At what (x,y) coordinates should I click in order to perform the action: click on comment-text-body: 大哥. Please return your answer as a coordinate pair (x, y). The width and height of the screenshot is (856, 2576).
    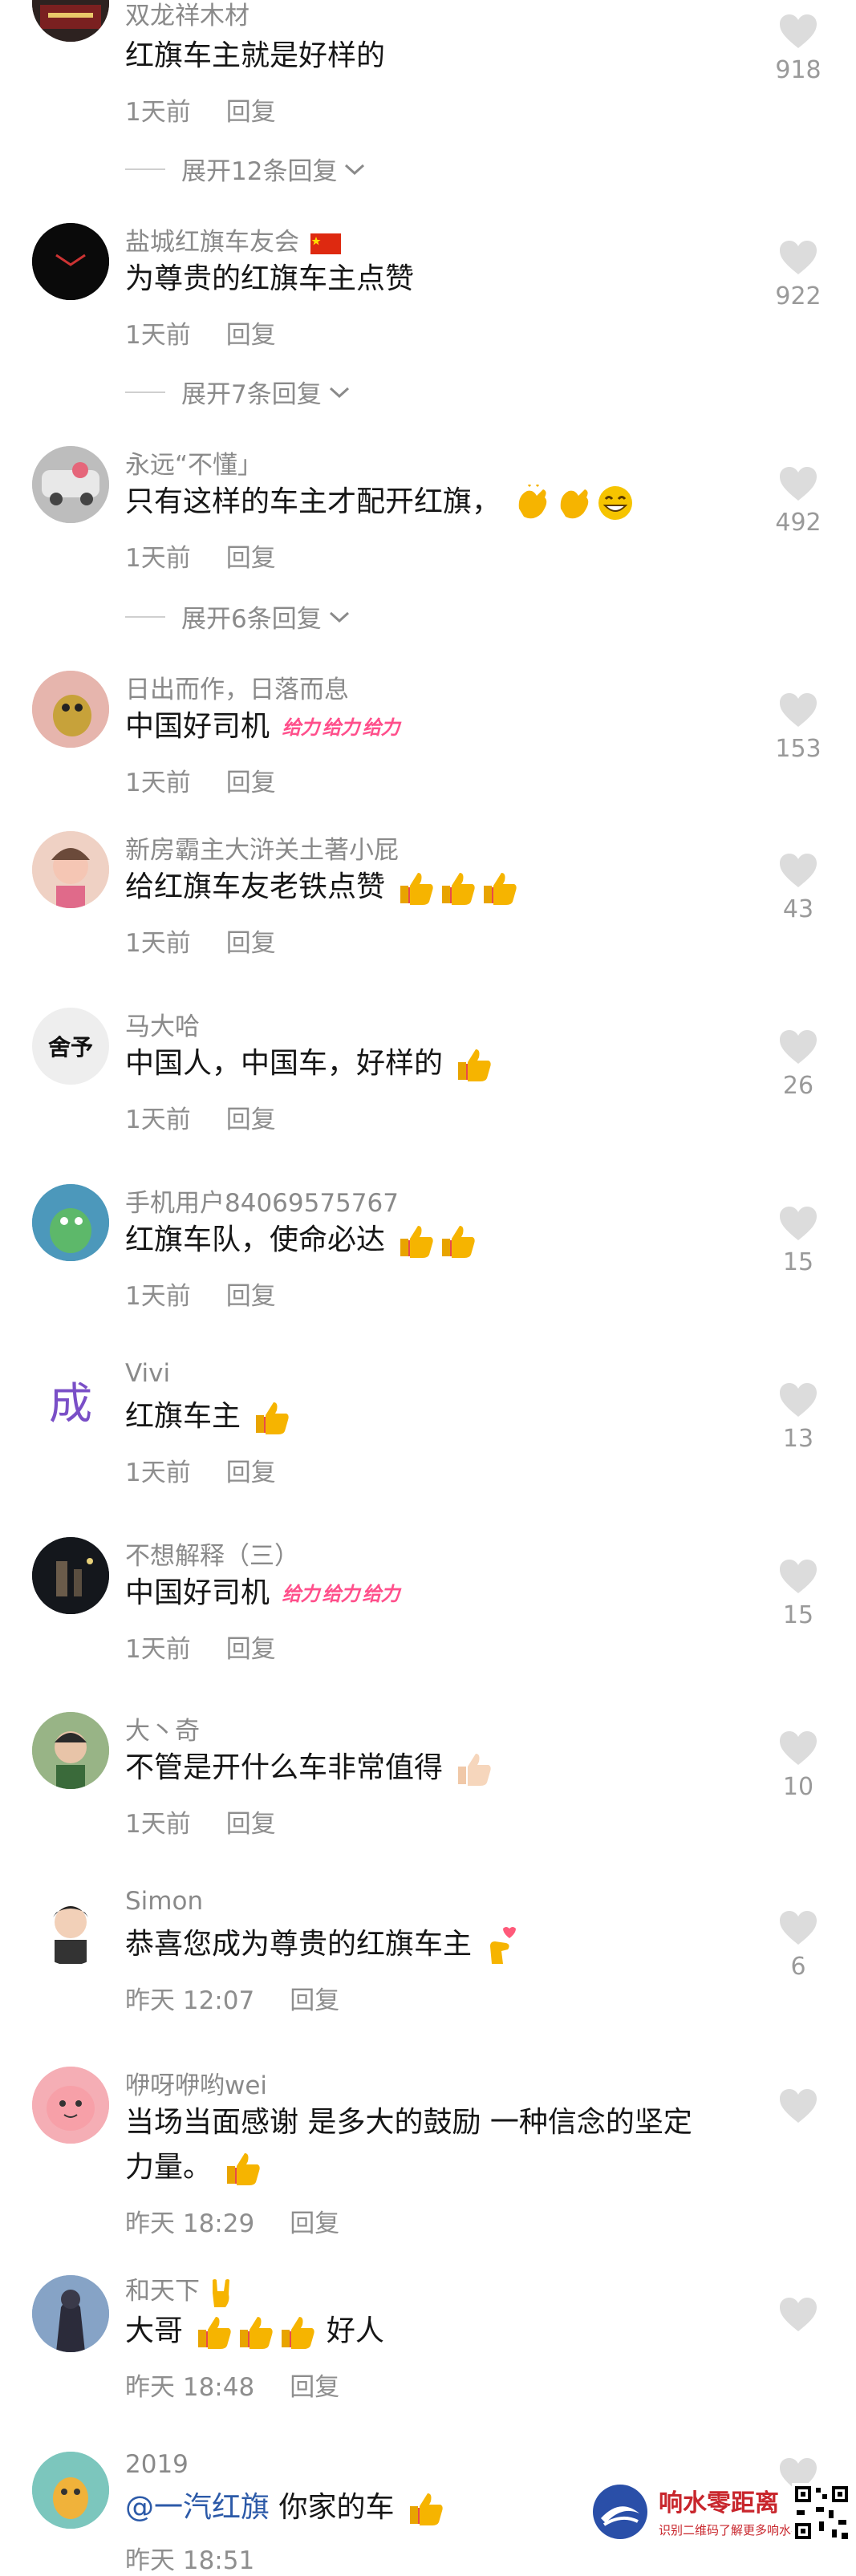
    Looking at the image, I should click on (154, 2330).